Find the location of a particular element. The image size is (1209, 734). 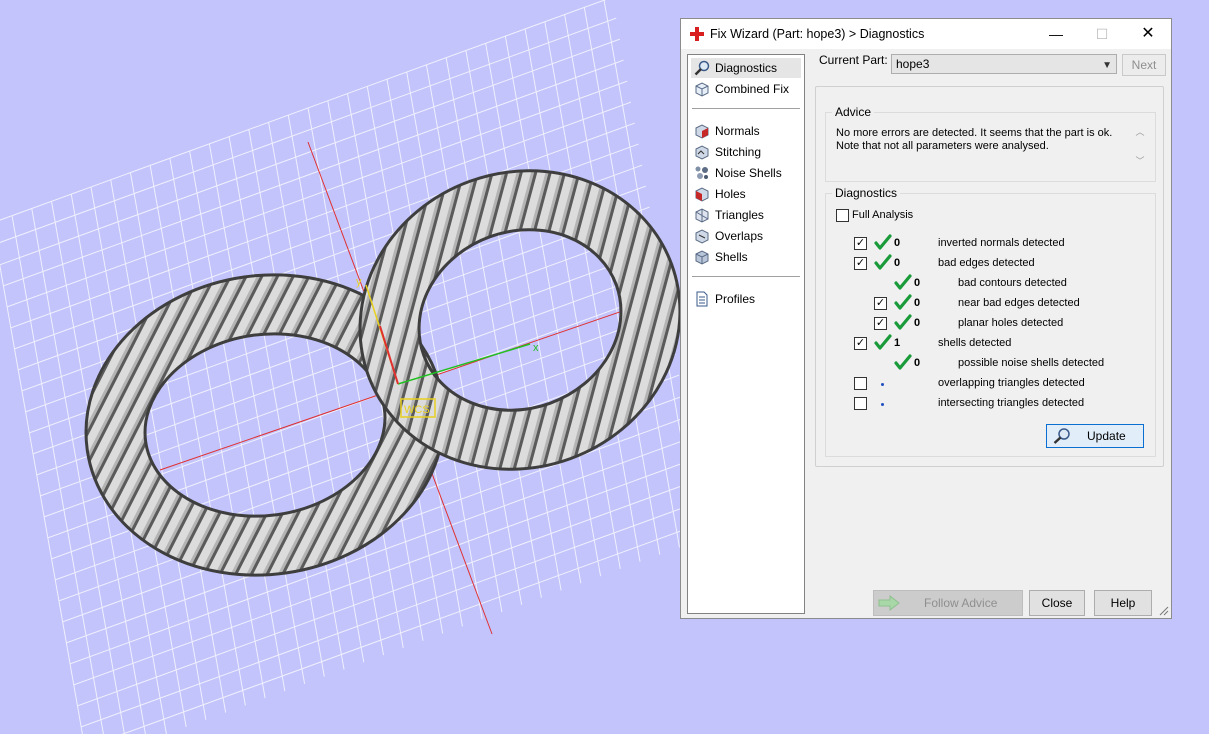

nav-item-triangles: Triangles is located at coordinates (746, 215).